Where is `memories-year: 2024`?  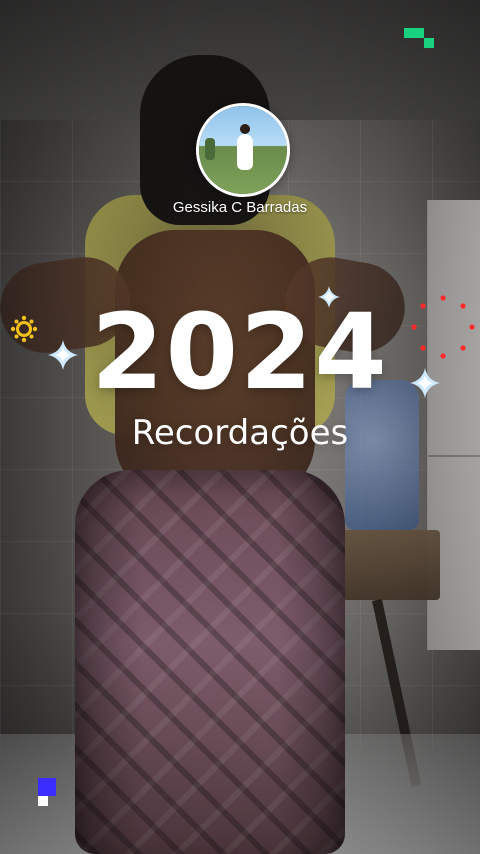
memories-year: 2024 is located at coordinates (240, 352).